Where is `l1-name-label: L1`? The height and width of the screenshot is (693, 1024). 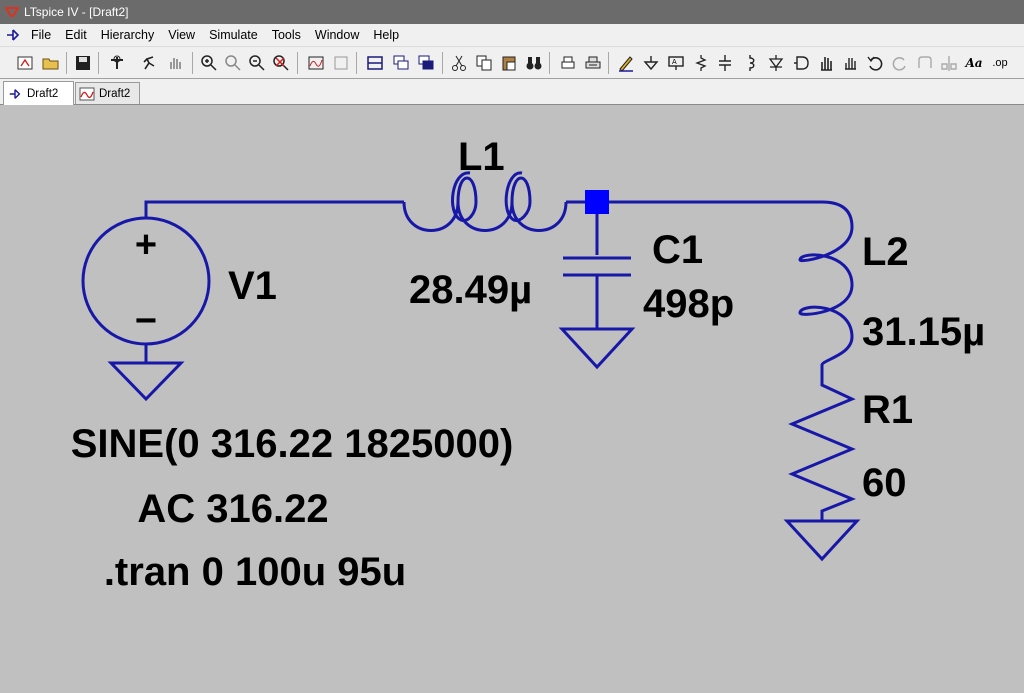 l1-name-label: L1 is located at coordinates (481, 157).